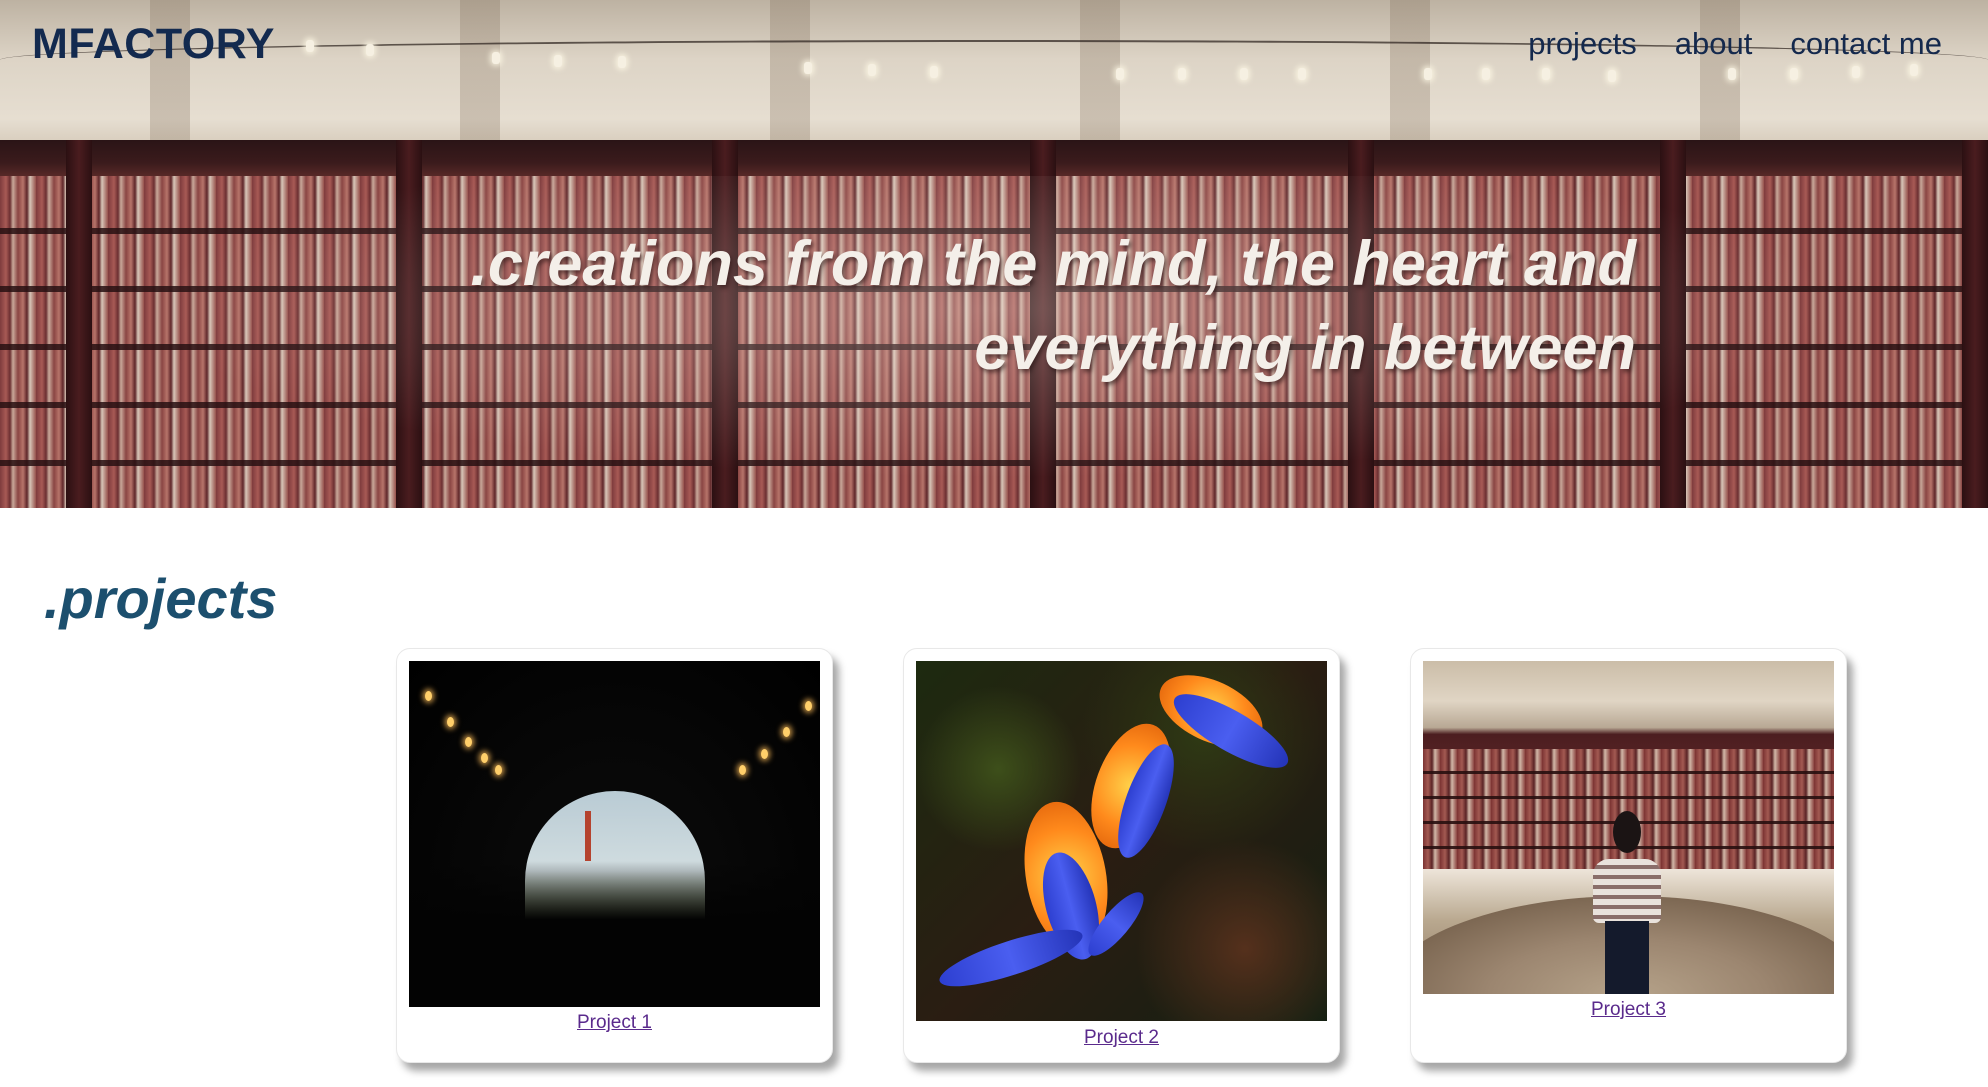 This screenshot has width=1988, height=1087. What do you see at coordinates (614, 934) in the screenshot?
I see `tunnel-floor` at bounding box center [614, 934].